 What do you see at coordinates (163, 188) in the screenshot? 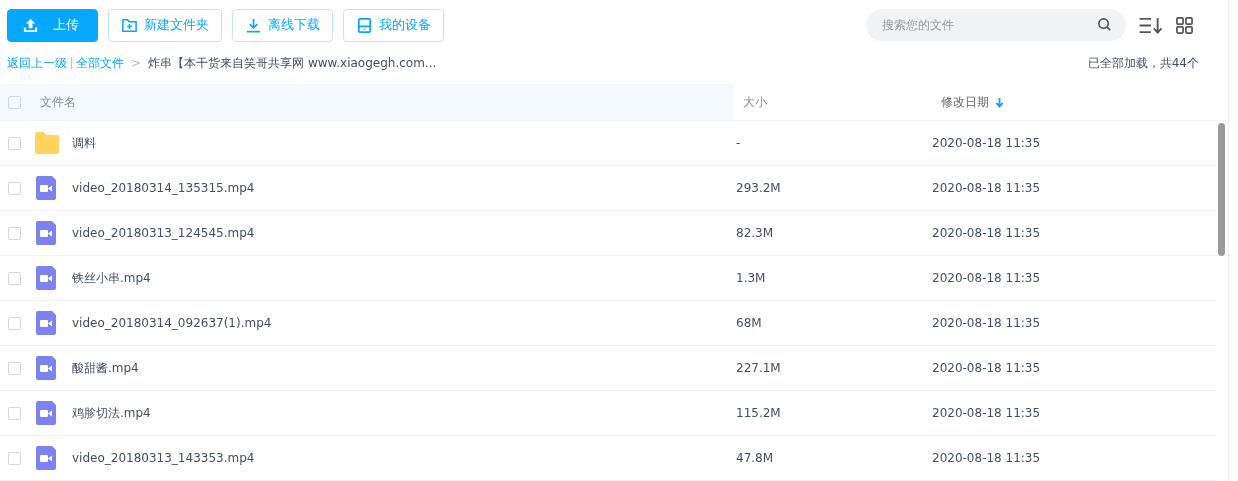
I see `file-name: video_20180314_135315.mp4` at bounding box center [163, 188].